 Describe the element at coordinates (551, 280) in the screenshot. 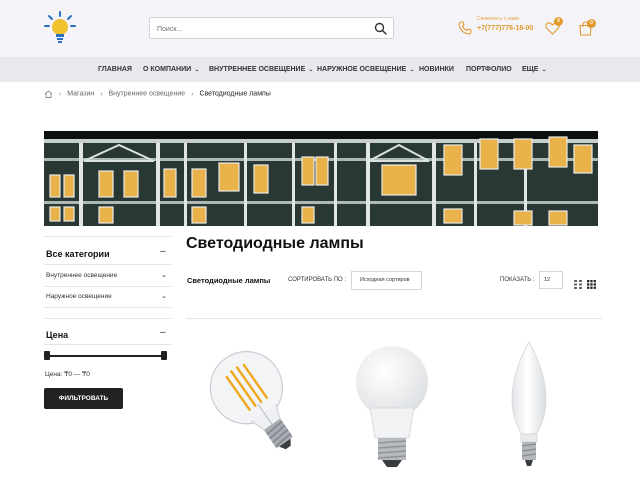

I see `show-count-select: 12` at that location.